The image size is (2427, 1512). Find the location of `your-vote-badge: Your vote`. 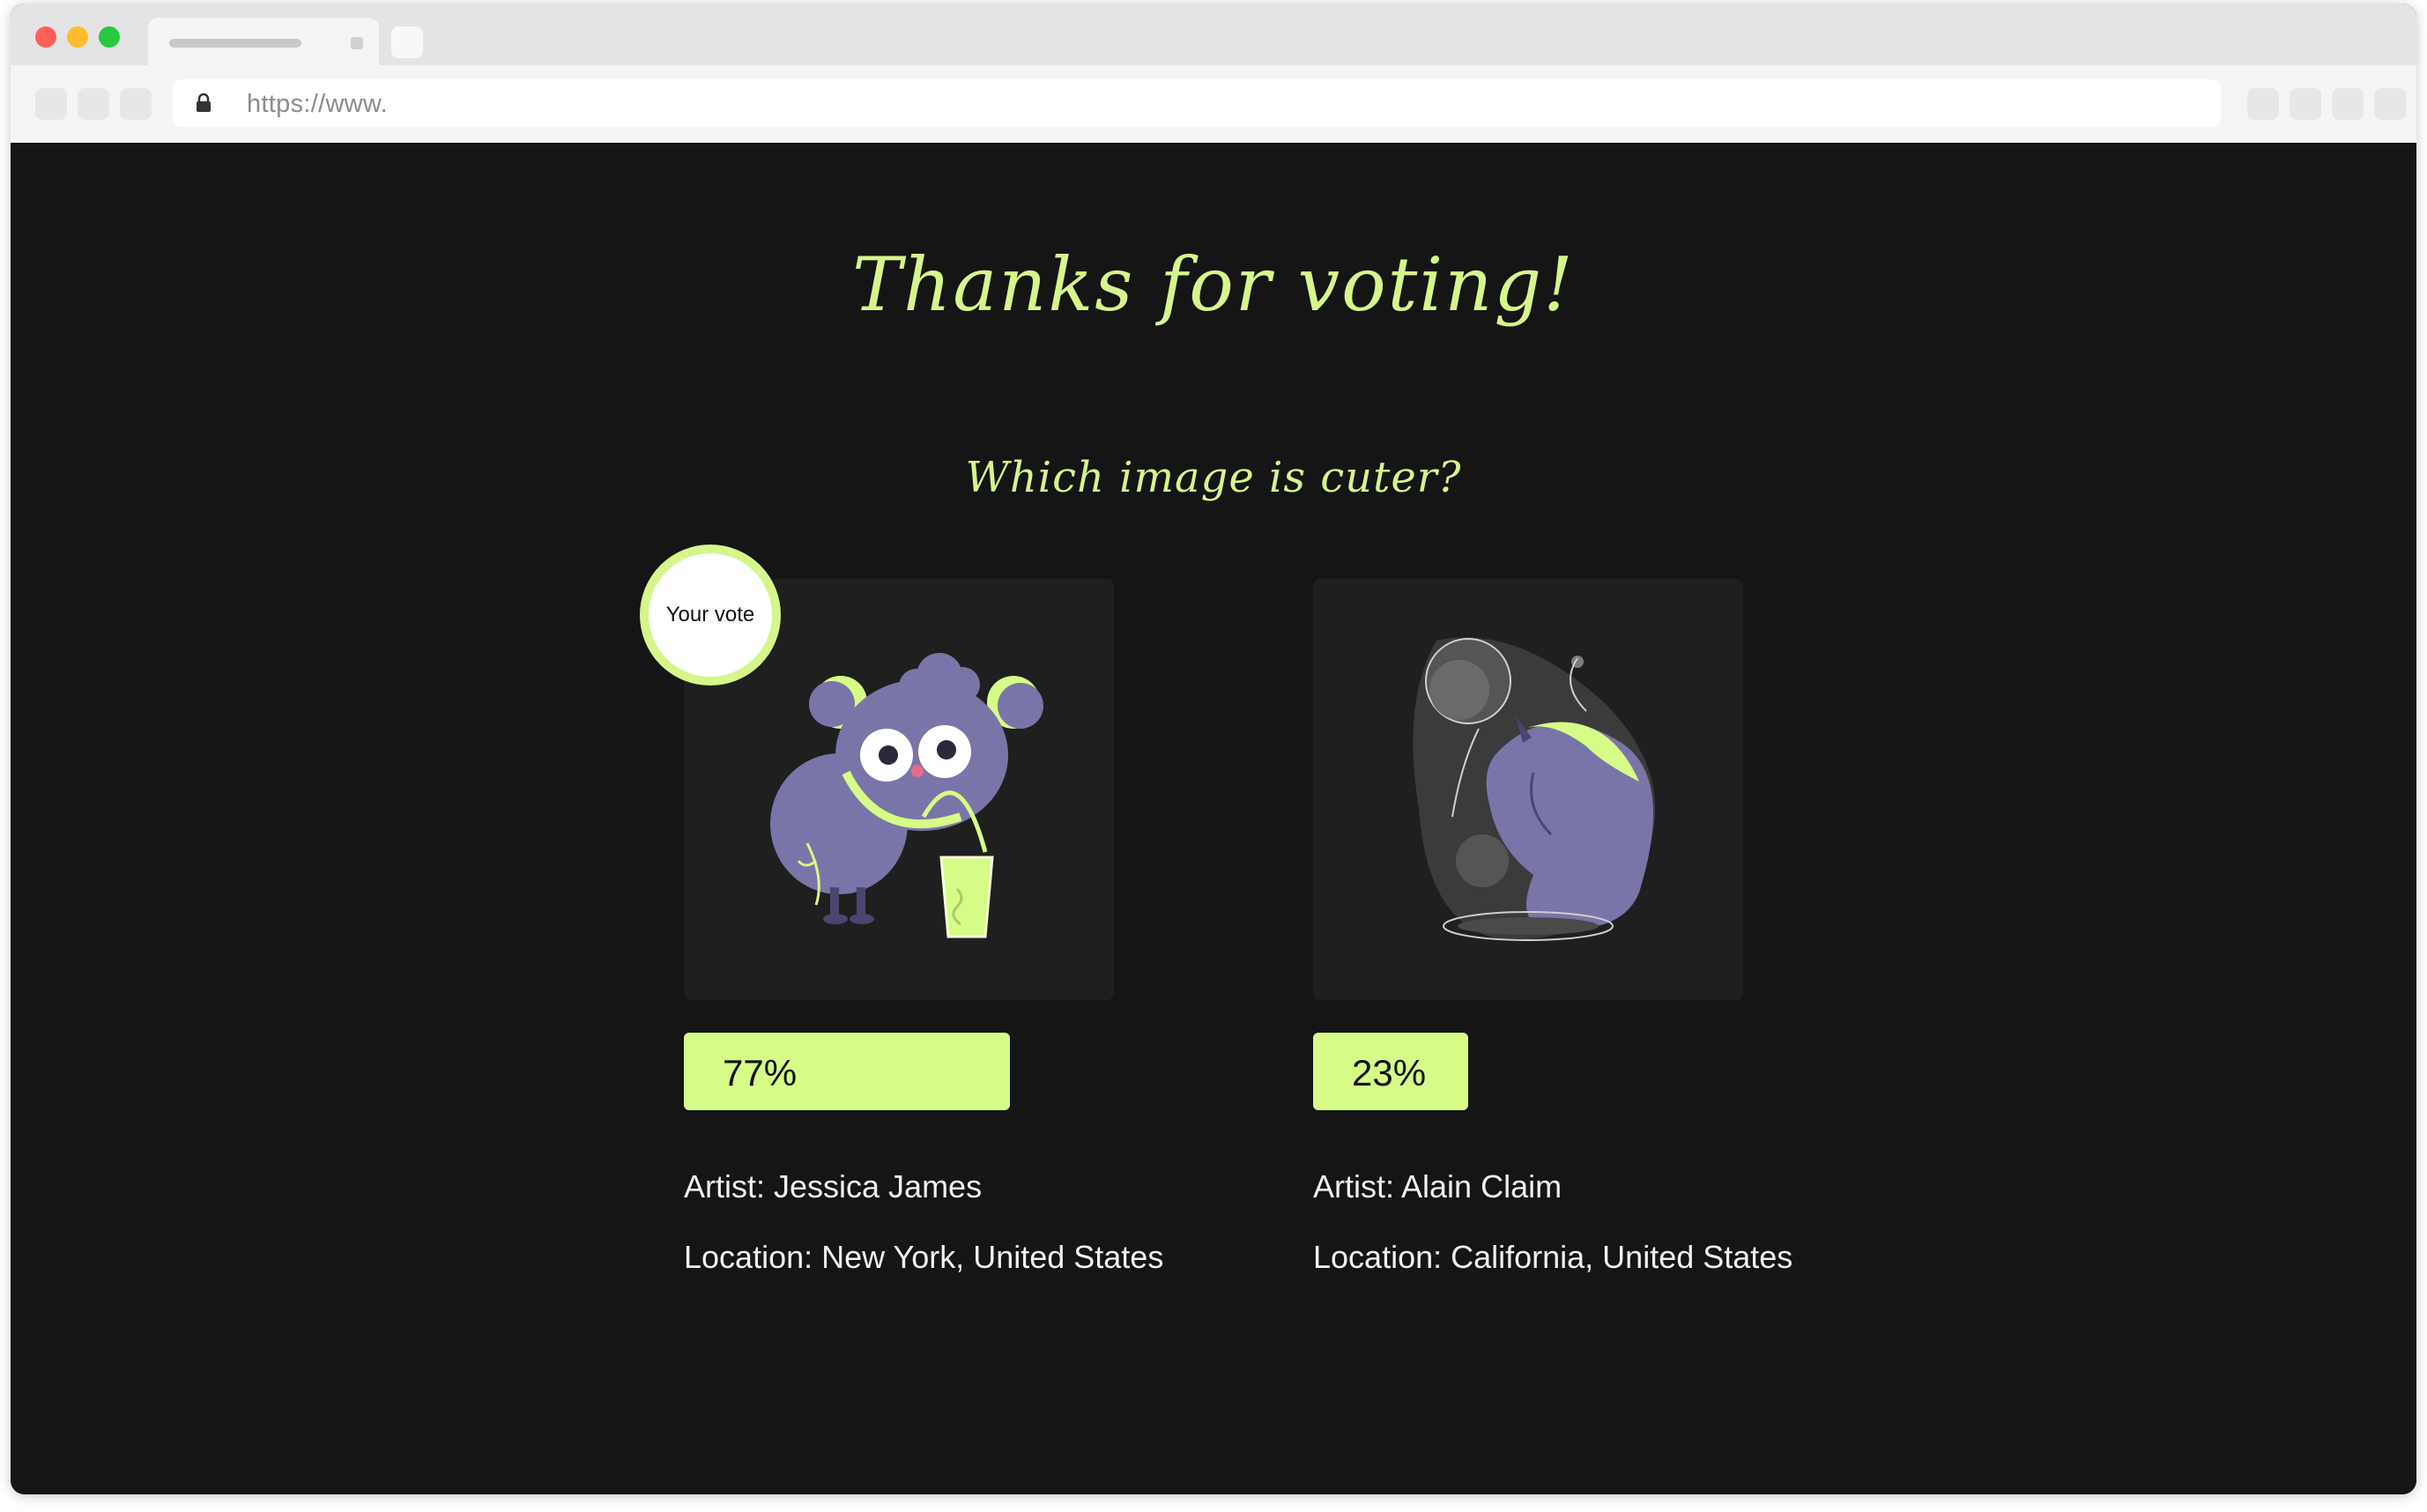

your-vote-badge: Your vote is located at coordinates (710, 615).